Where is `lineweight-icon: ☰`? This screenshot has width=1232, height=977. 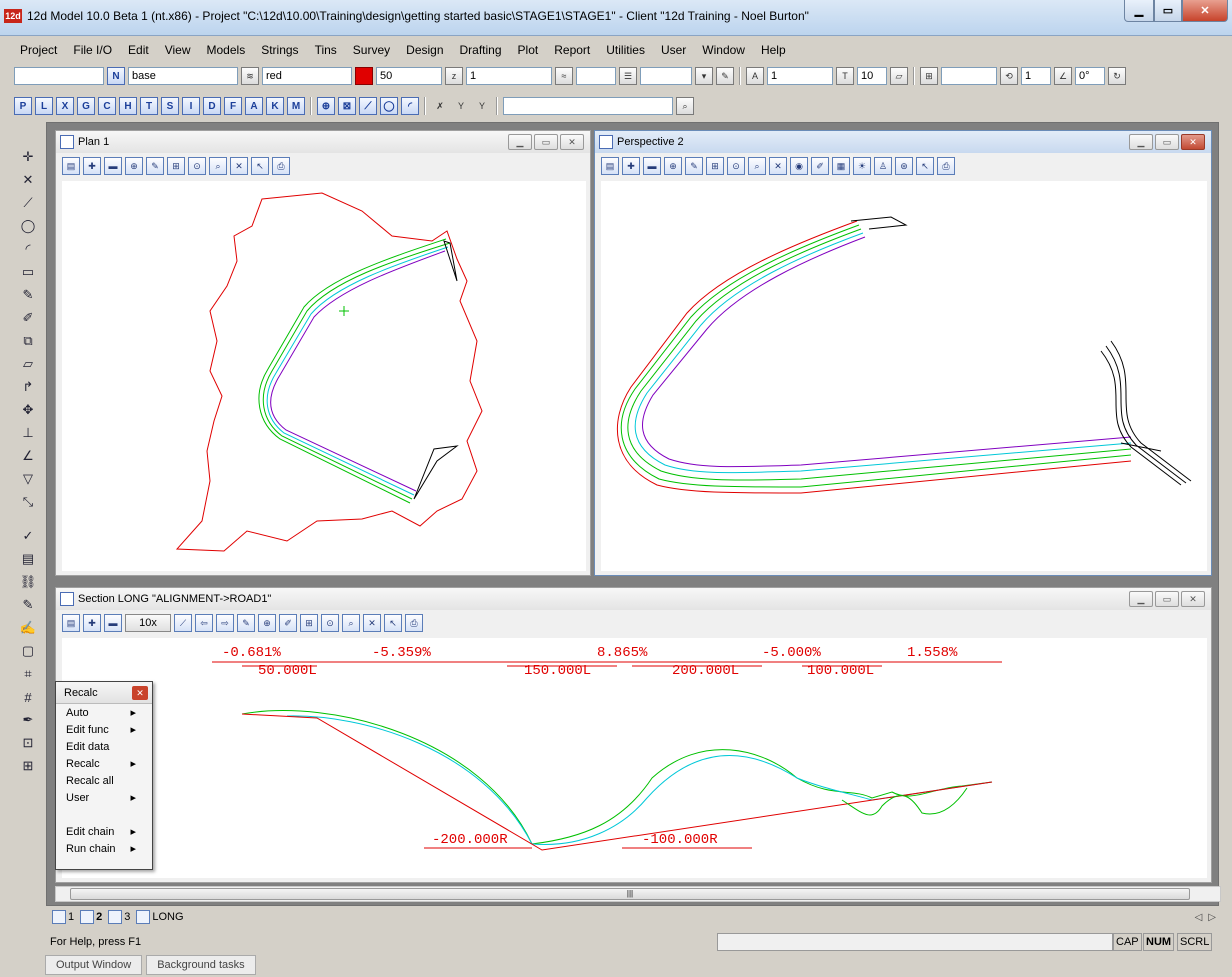
lineweight-icon: ☰ is located at coordinates (628, 76).